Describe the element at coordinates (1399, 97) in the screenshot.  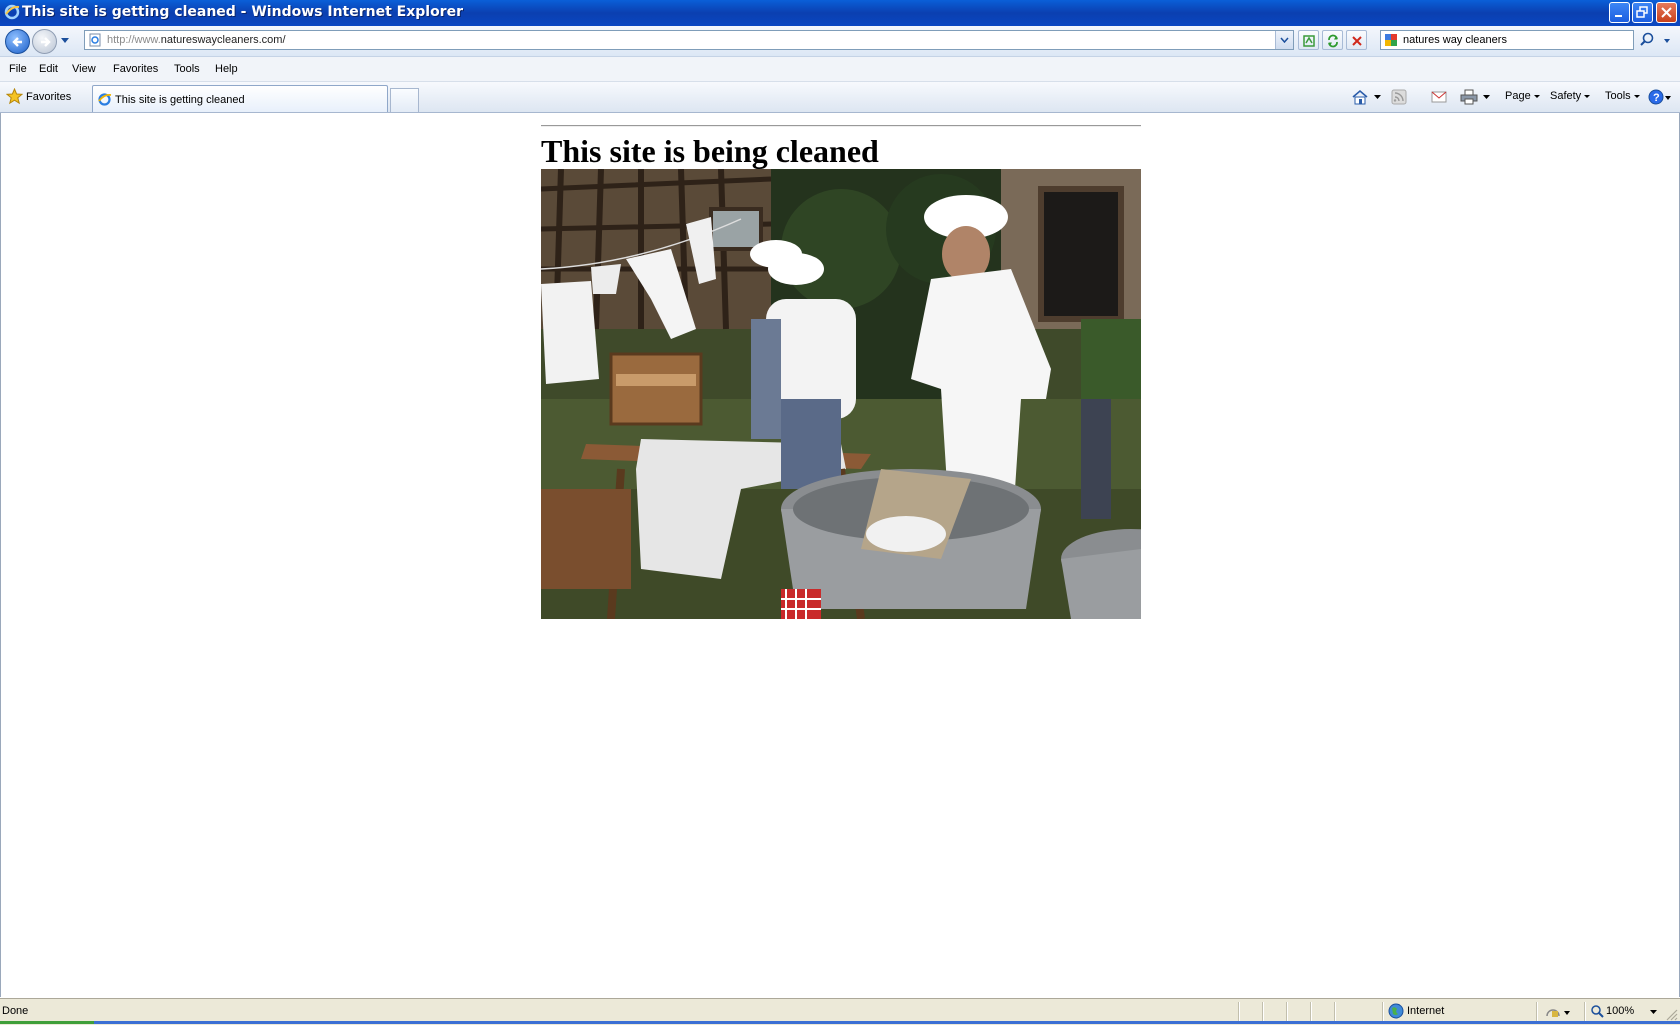
I see `feeds-icon` at that location.